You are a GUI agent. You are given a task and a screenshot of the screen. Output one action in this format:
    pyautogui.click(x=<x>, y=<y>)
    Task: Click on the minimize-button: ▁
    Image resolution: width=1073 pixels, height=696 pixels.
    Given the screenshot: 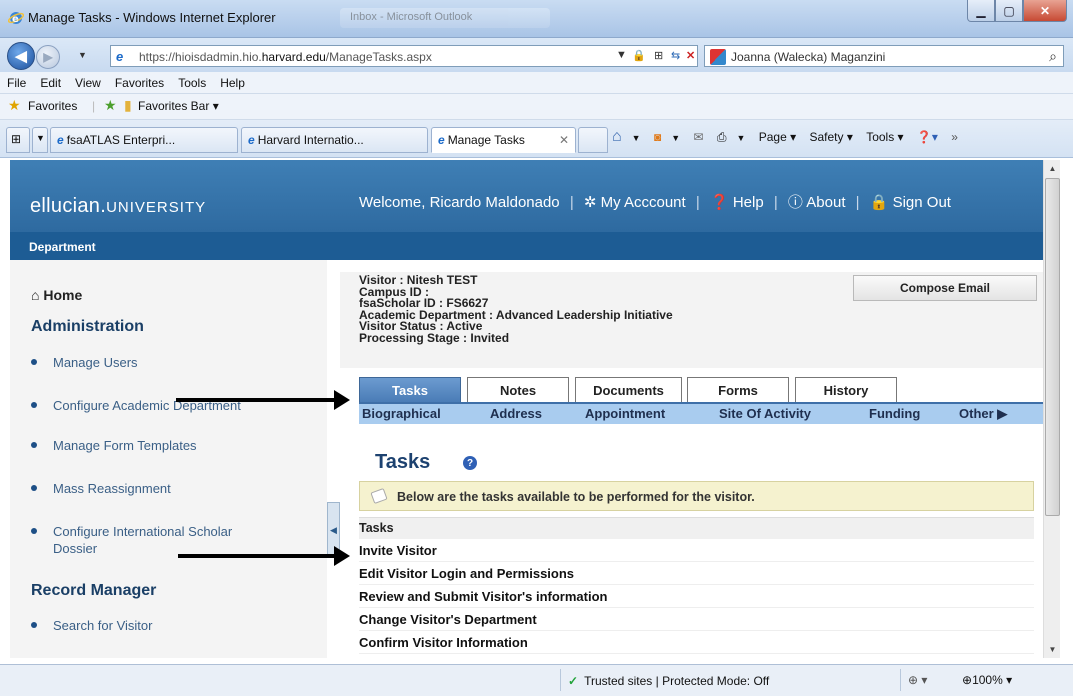 What is the action you would take?
    pyautogui.click(x=981, y=11)
    